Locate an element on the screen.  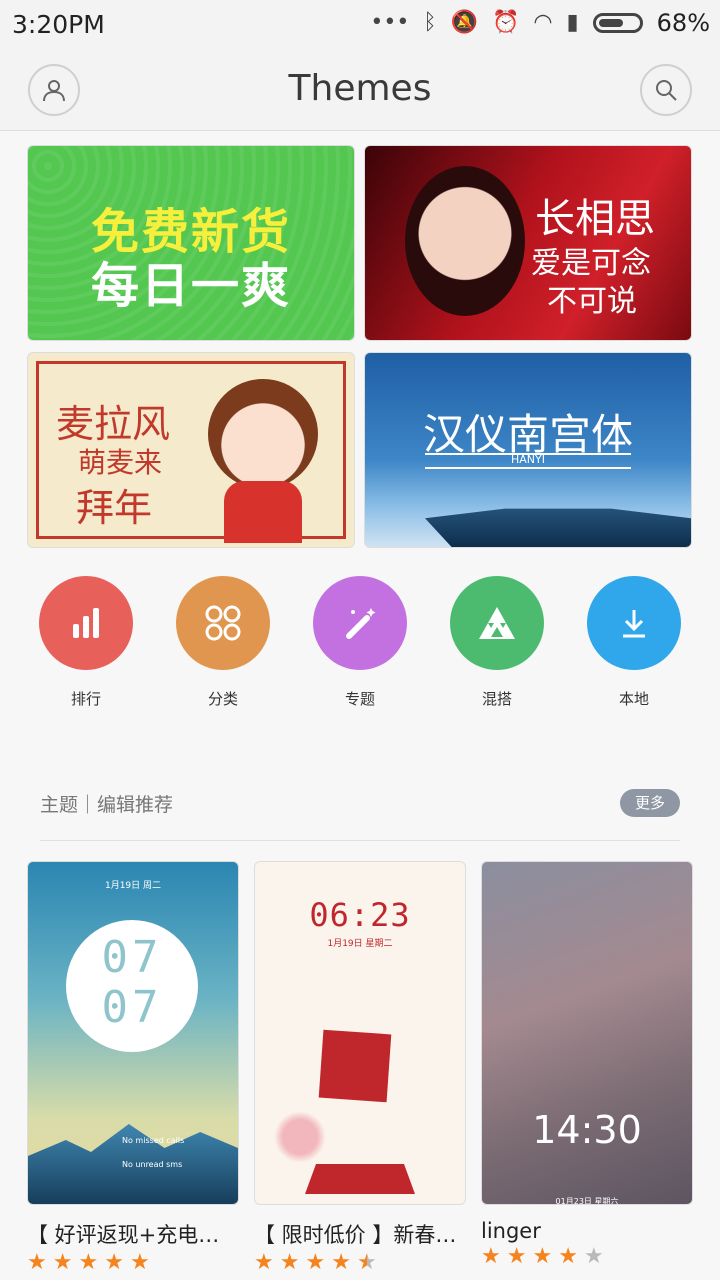
theme-thumbnail: 06:23 1月19日 星期二 is located at coordinates (360, 1033).